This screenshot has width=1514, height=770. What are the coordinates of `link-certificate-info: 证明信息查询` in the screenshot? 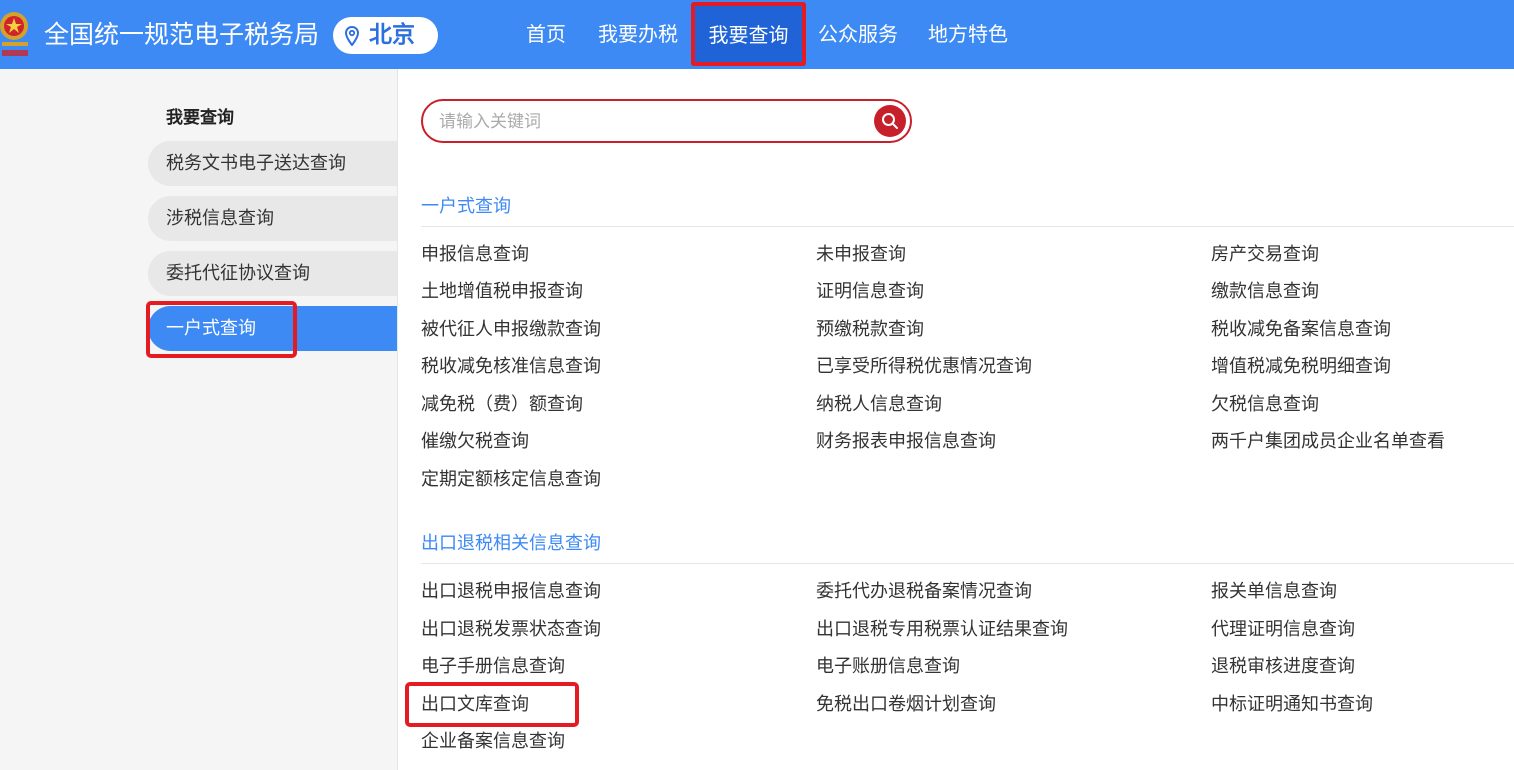 It's located at (870, 292).